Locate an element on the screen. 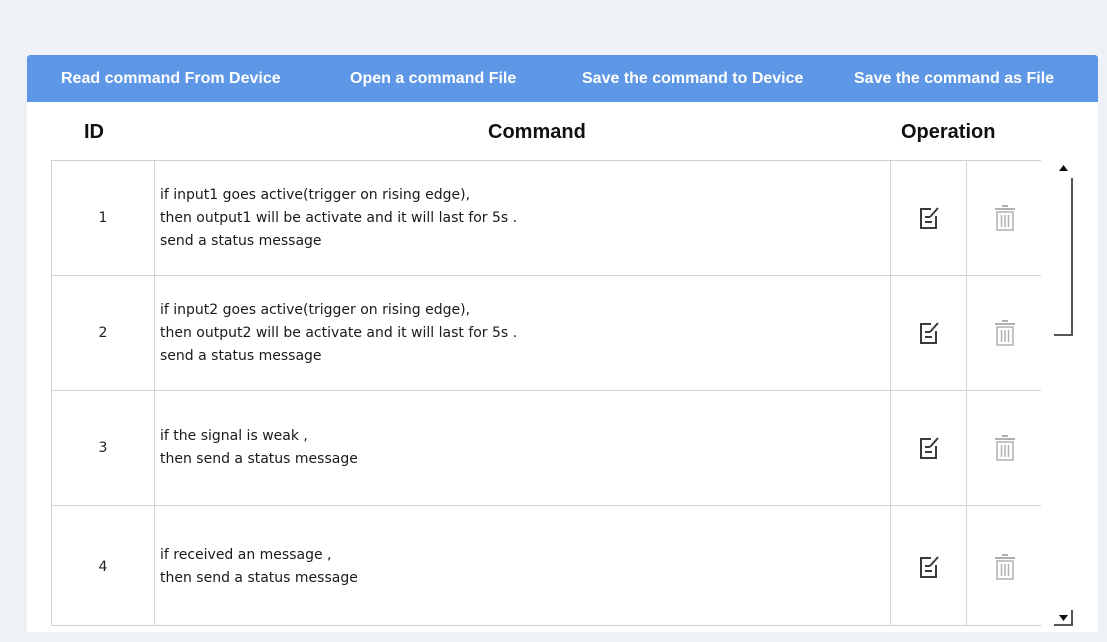 This screenshot has width=1107, height=642. operation-column-header: Operation is located at coordinates (948, 132).